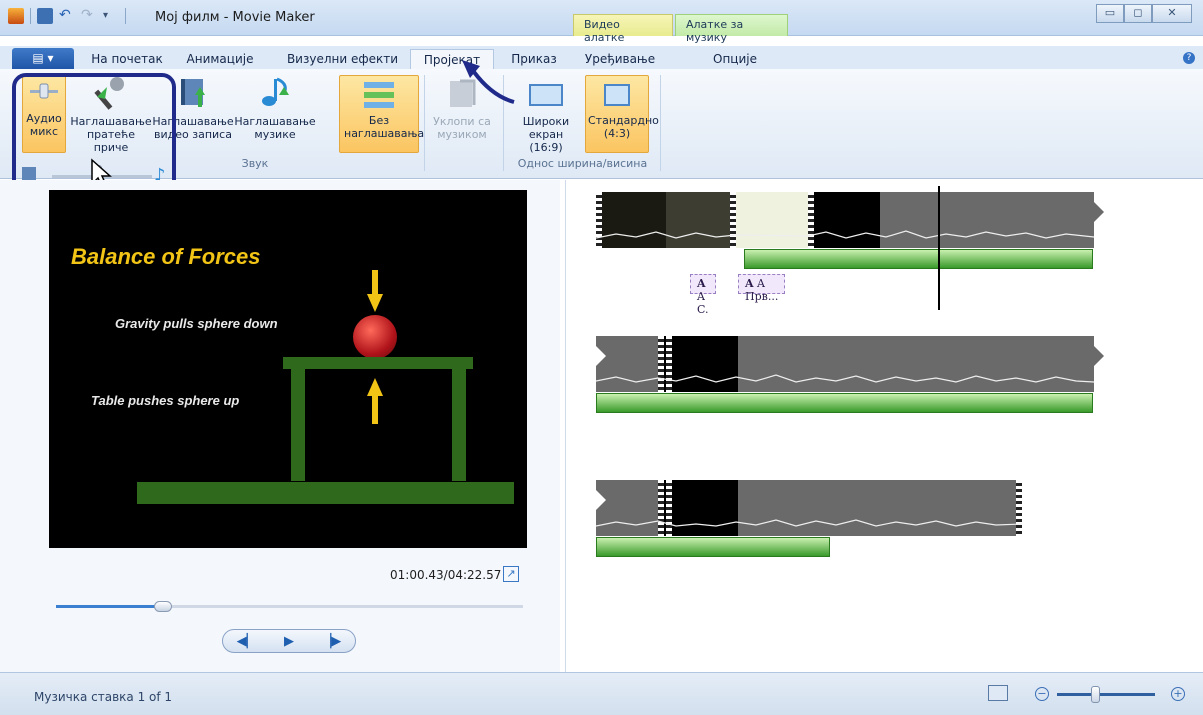  I want to click on window-title: Мој филм - Movie Maker, so click(235, 17).